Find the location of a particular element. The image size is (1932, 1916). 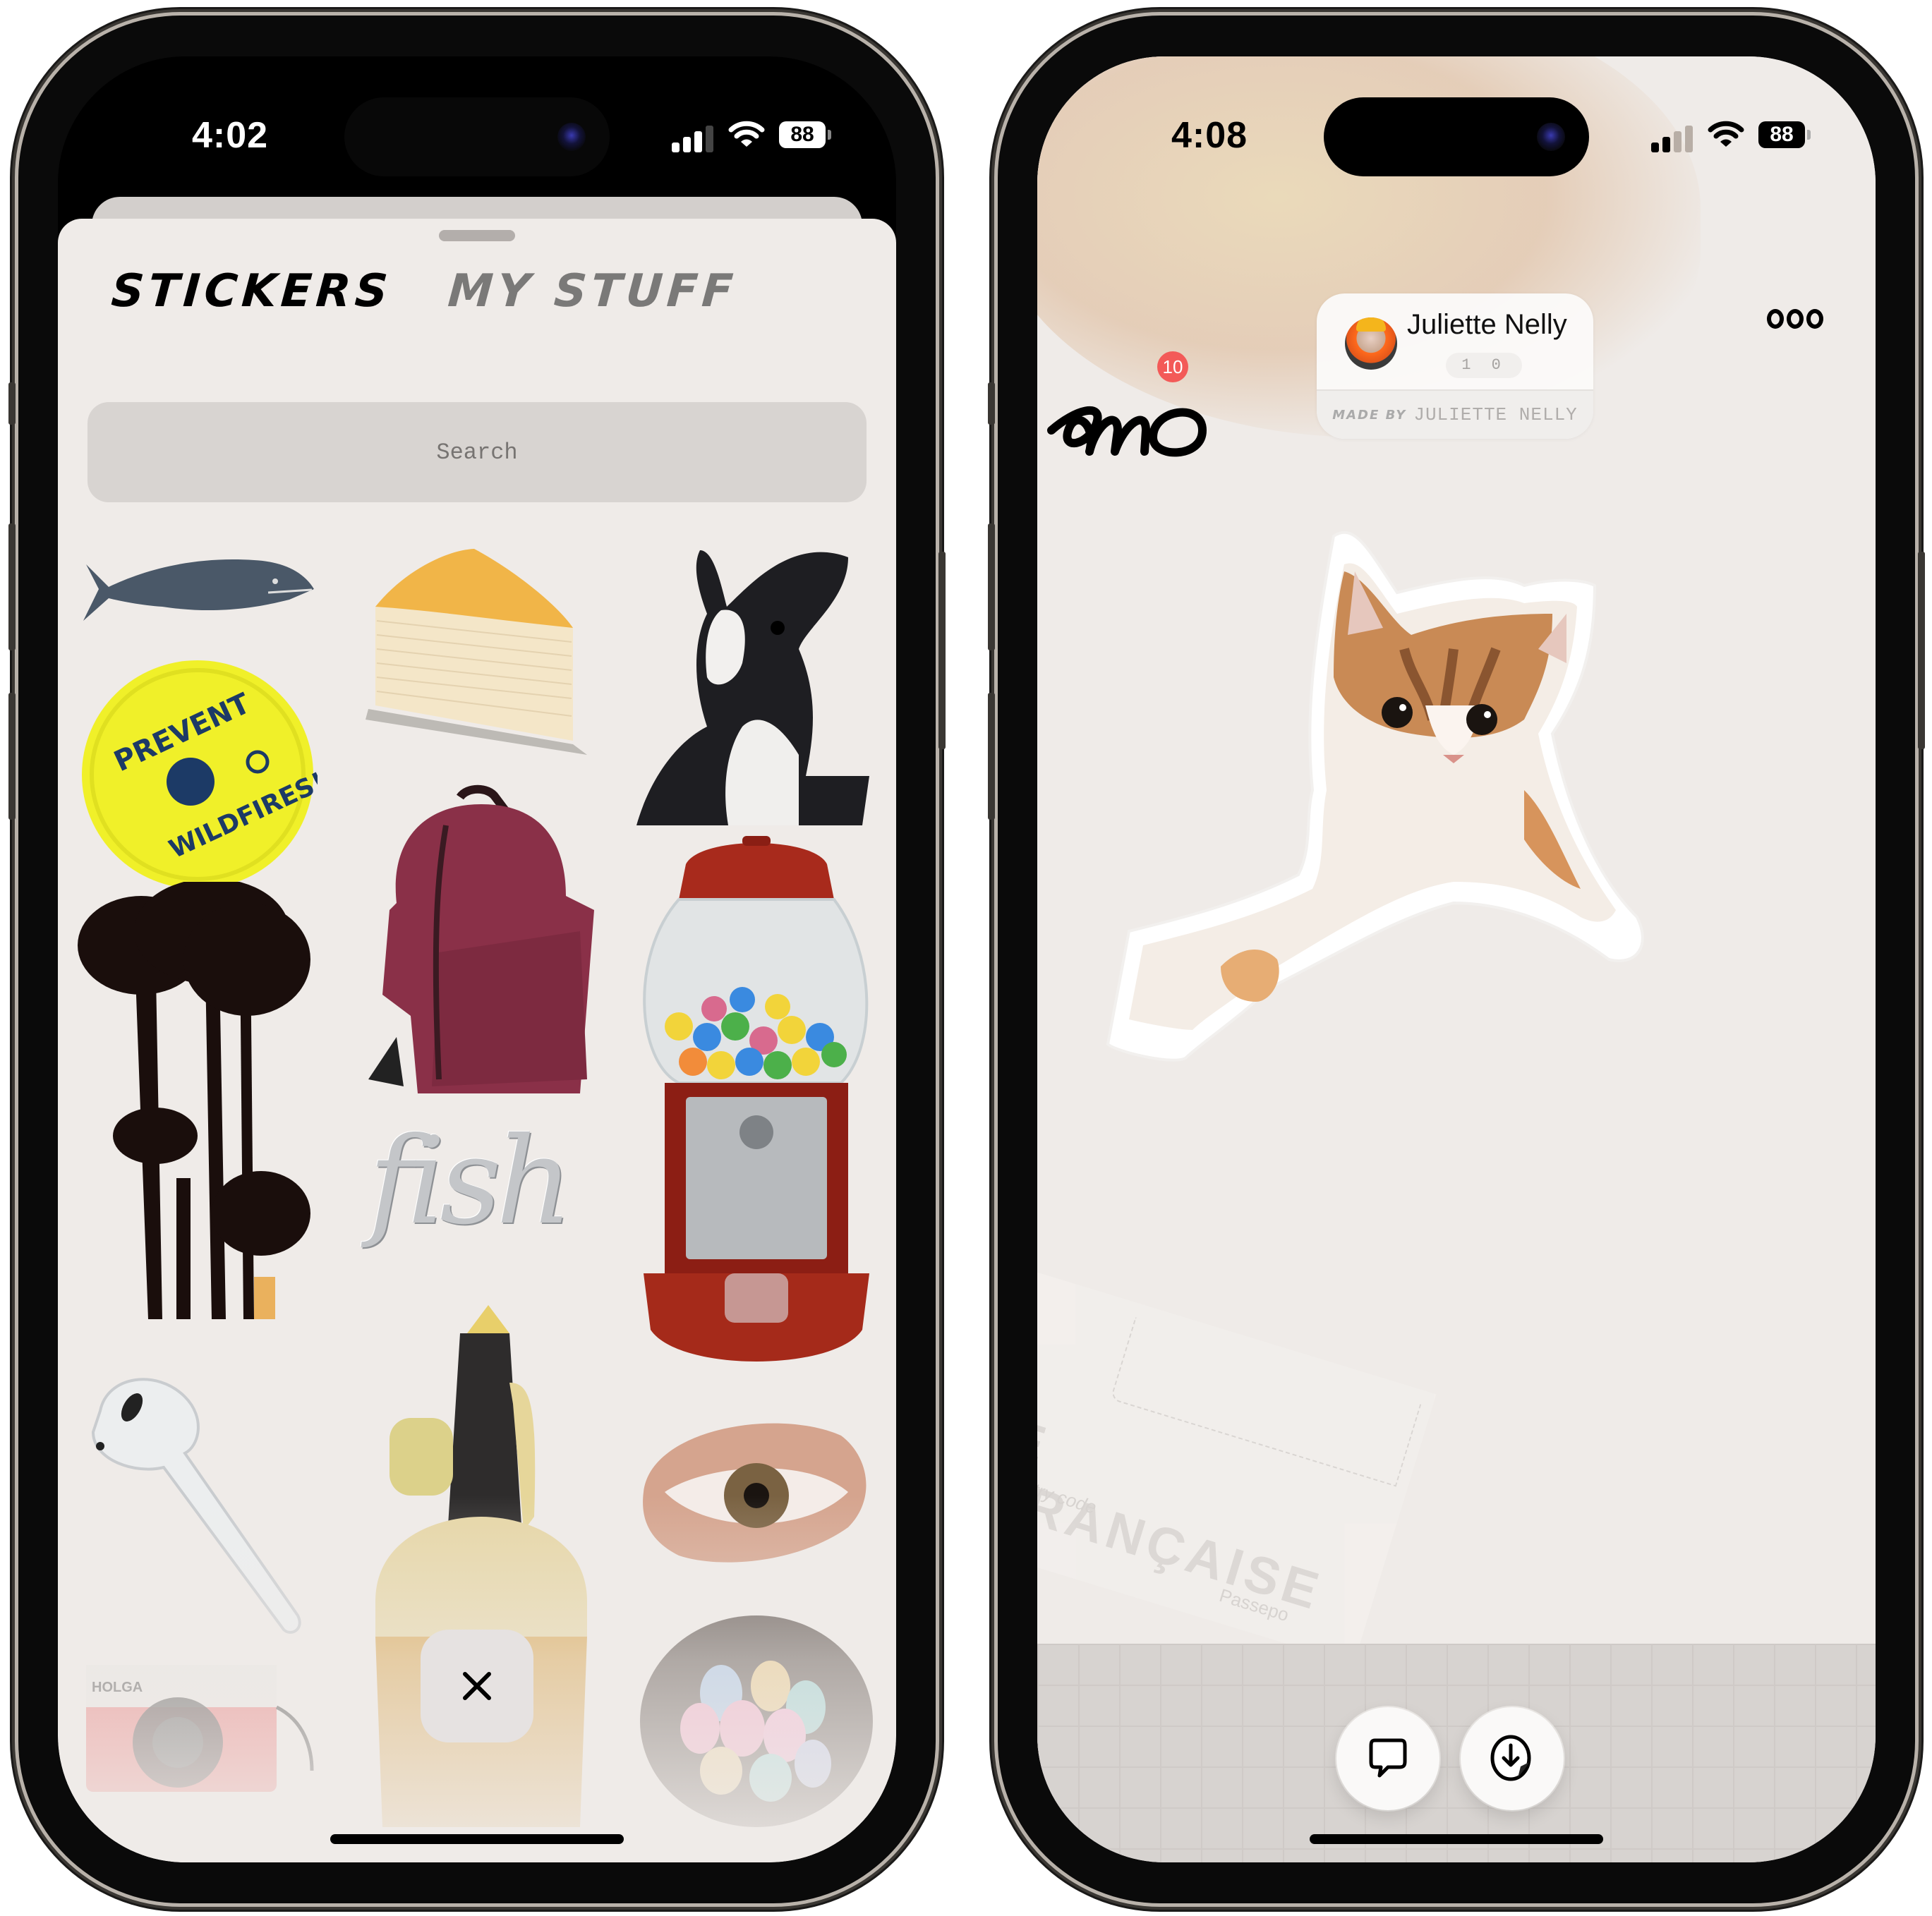

more-options-button is located at coordinates (1795, 319).